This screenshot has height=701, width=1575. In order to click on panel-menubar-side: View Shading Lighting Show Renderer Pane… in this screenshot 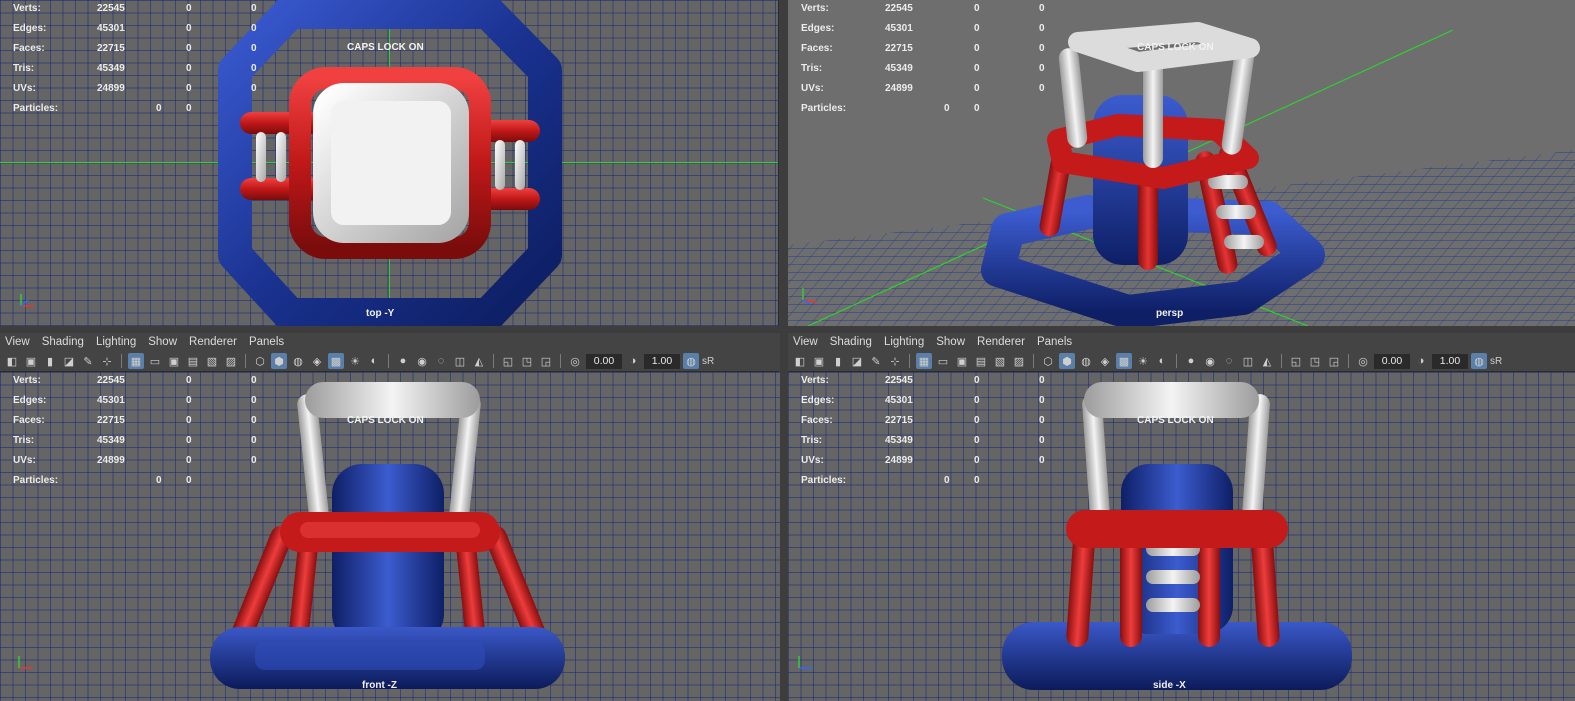, I will do `click(1181, 342)`.